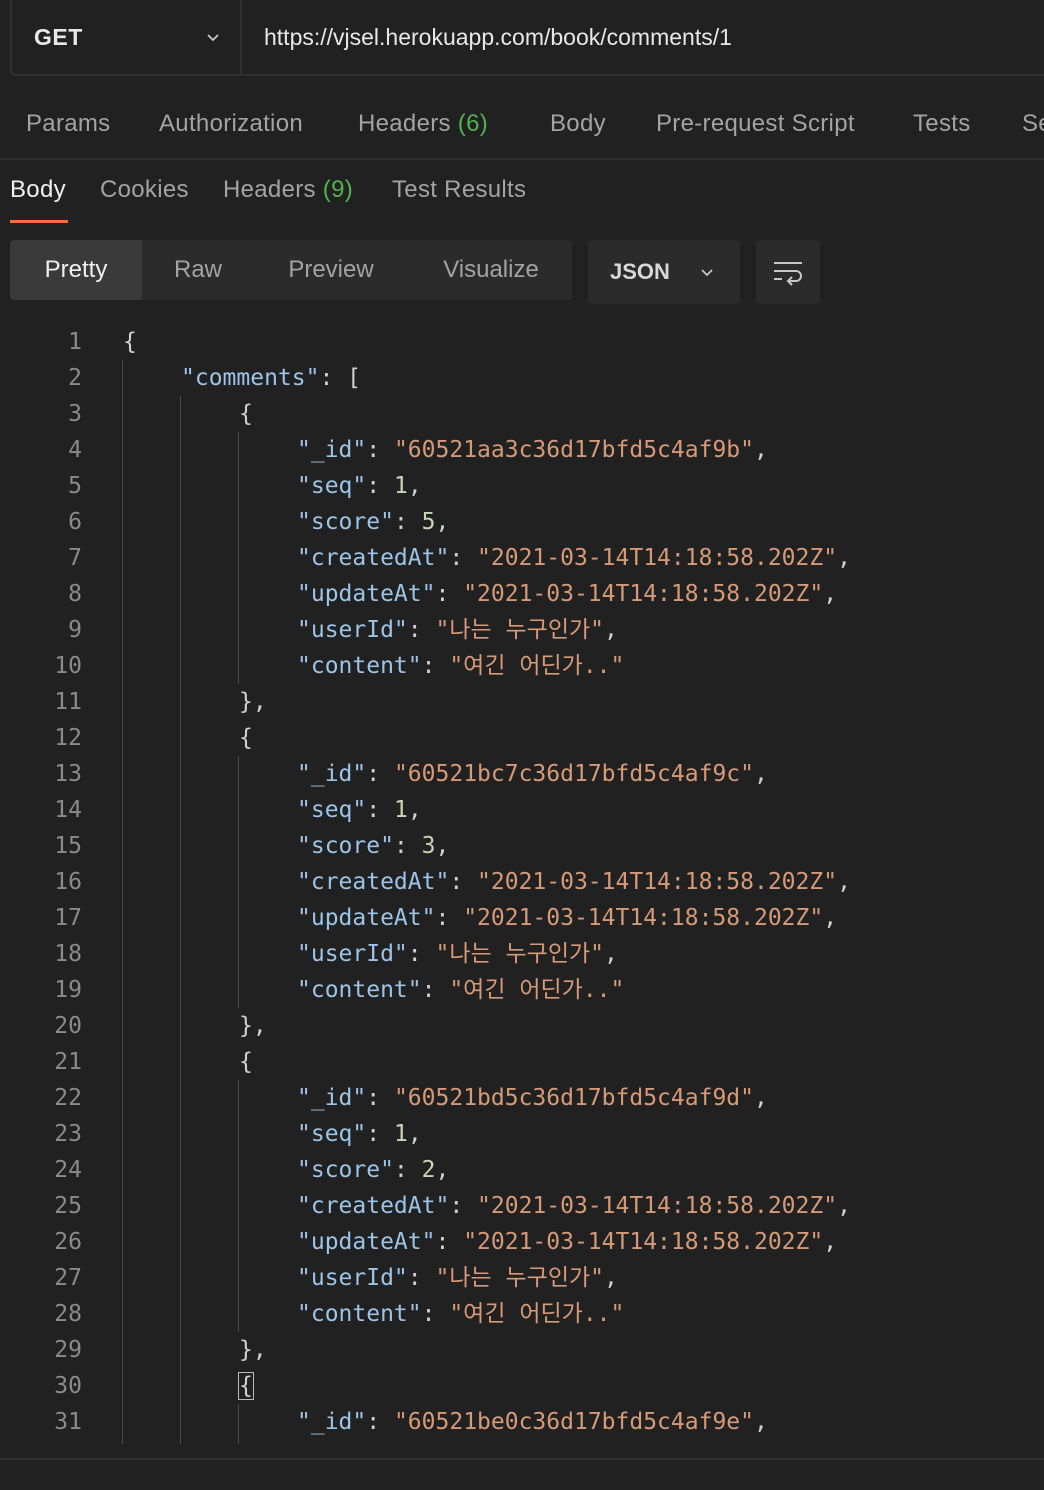  Describe the element at coordinates (68, 1350) in the screenshot. I see `line-number: 29` at that location.